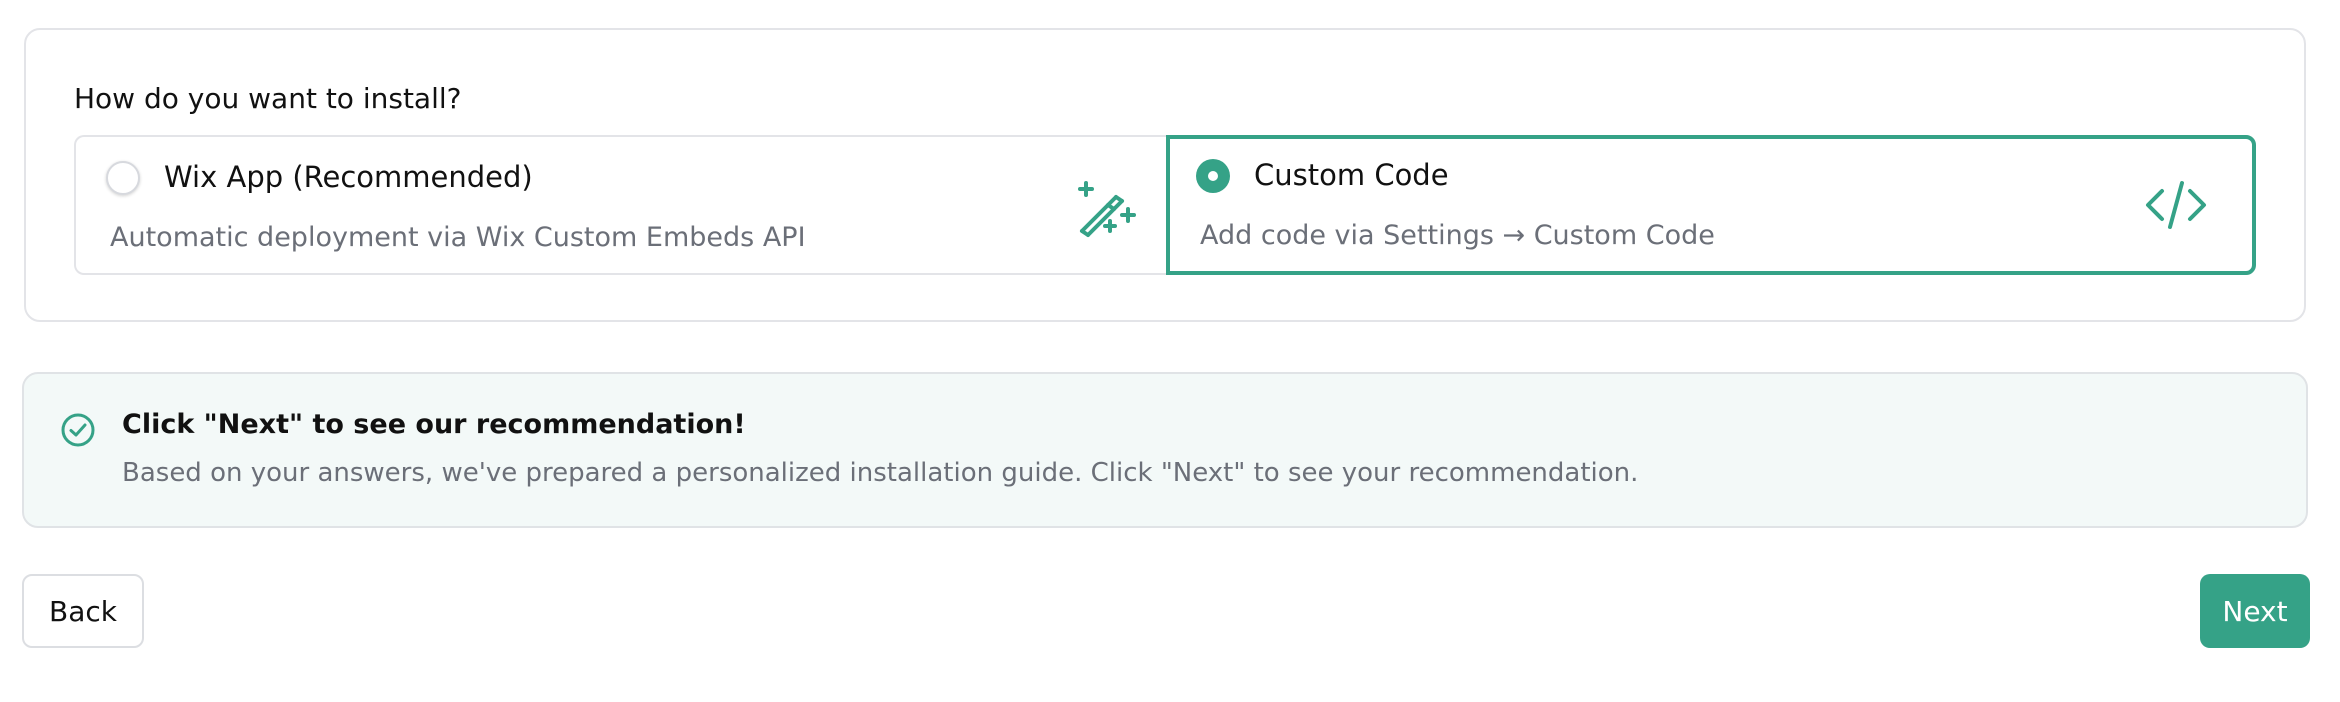 Image resolution: width=2340 pixels, height=702 pixels. What do you see at coordinates (1107, 209) in the screenshot?
I see `magic-wand-icon` at bounding box center [1107, 209].